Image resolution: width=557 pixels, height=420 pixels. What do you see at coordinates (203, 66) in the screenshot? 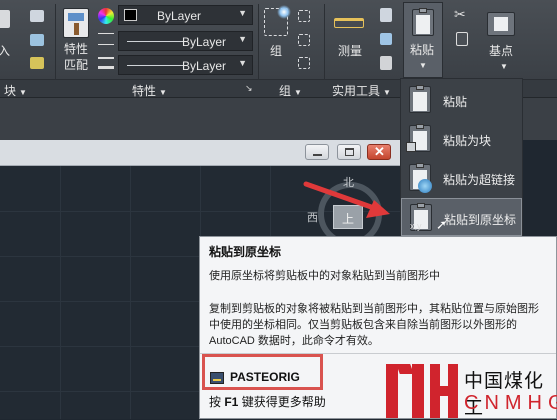
I see `lineweight-dropdown-value: ByLayer` at bounding box center [203, 66].